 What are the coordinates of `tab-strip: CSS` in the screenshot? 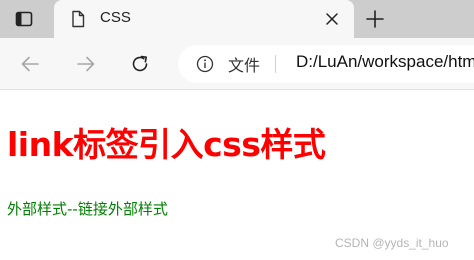 It's located at (237, 19).